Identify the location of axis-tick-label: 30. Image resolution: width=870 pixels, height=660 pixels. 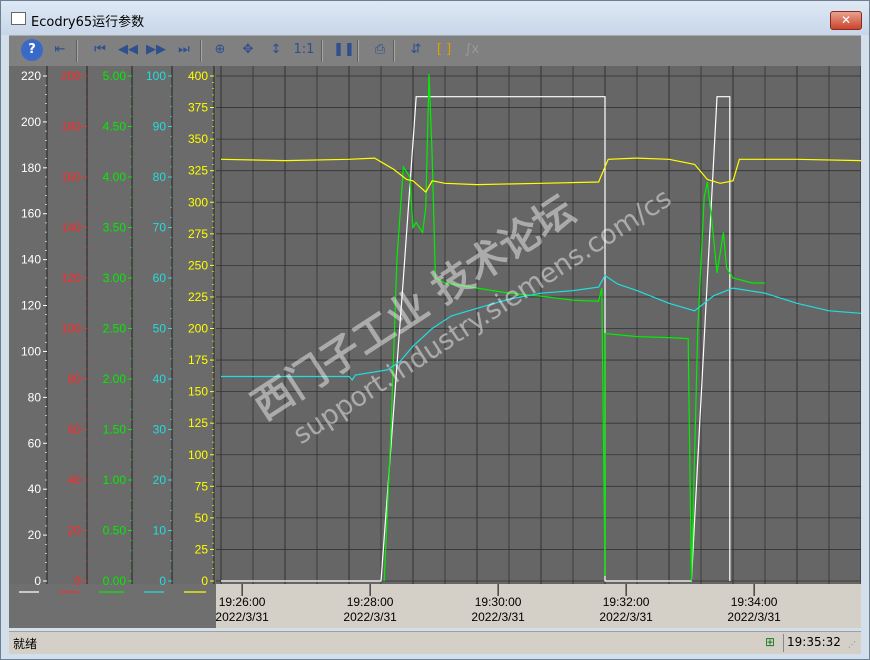
(160, 430).